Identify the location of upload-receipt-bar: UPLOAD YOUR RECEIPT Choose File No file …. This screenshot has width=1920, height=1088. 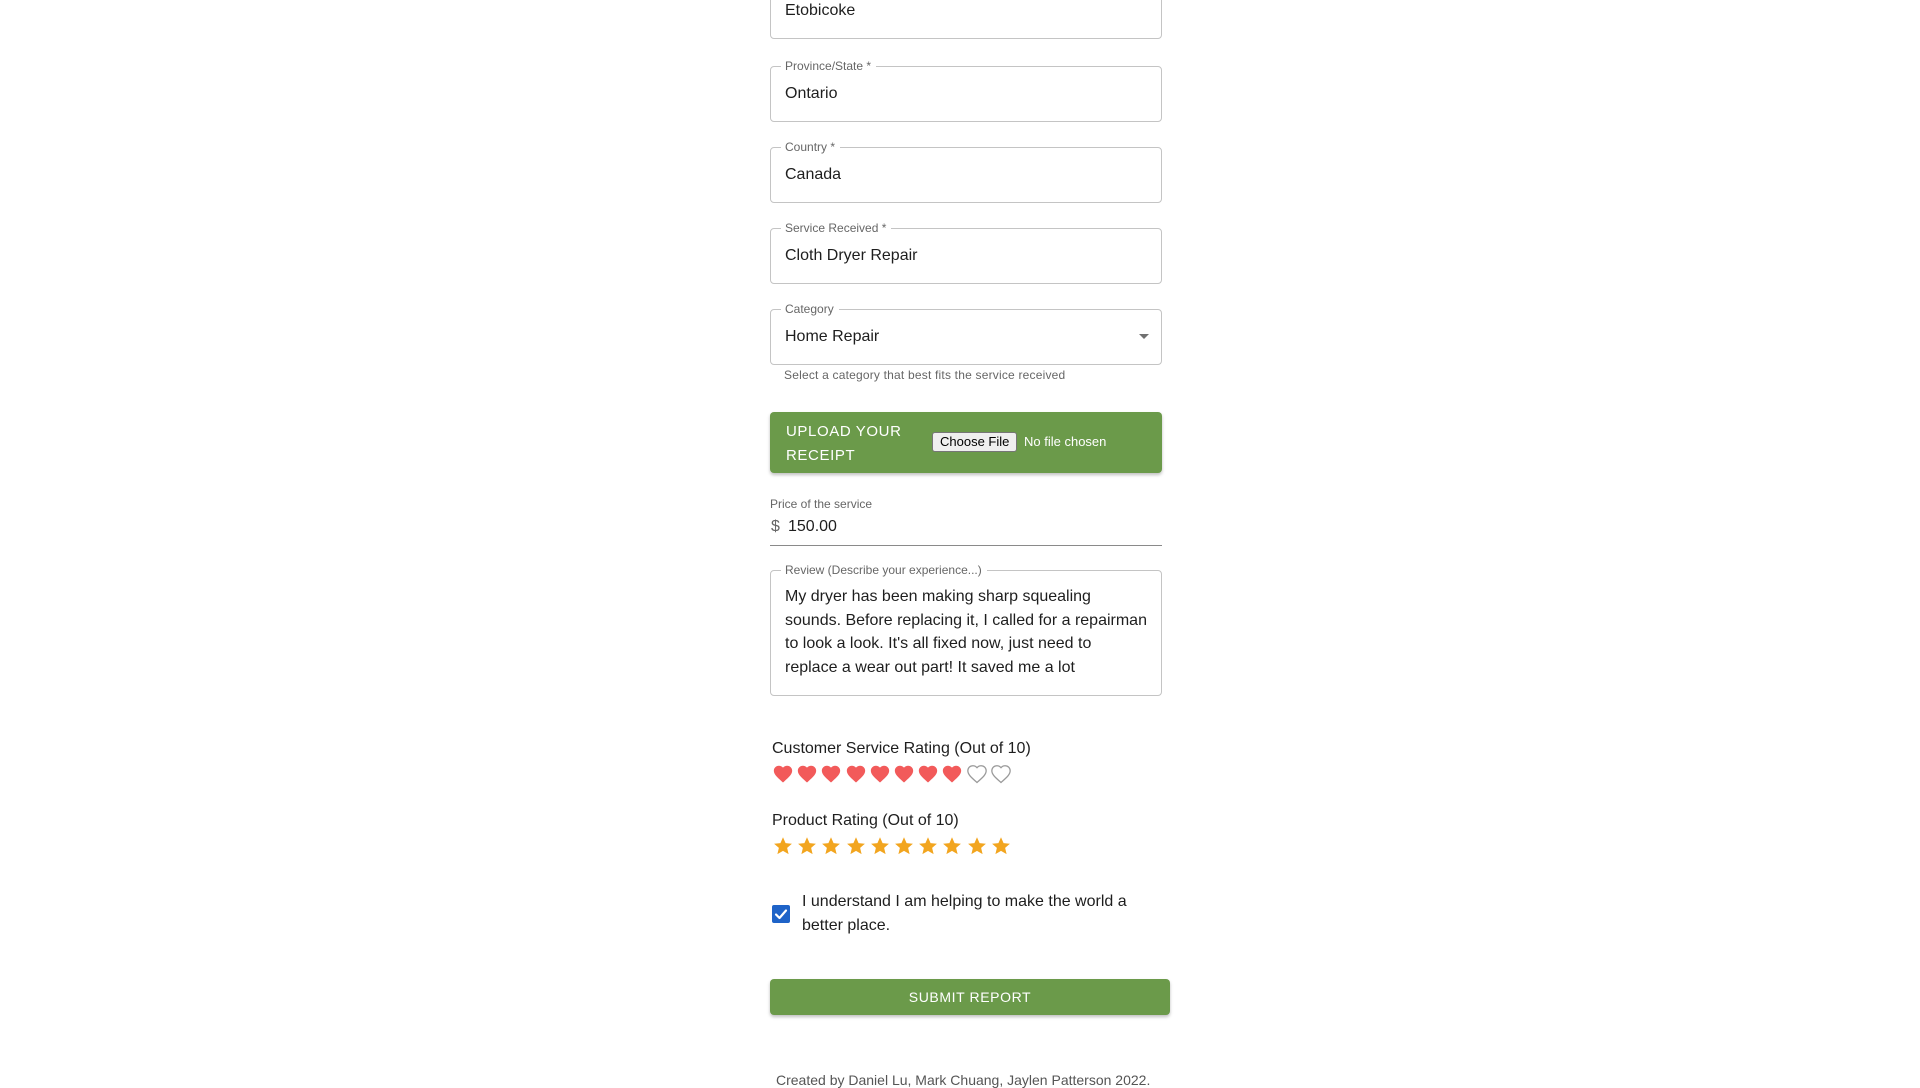
(966, 442).